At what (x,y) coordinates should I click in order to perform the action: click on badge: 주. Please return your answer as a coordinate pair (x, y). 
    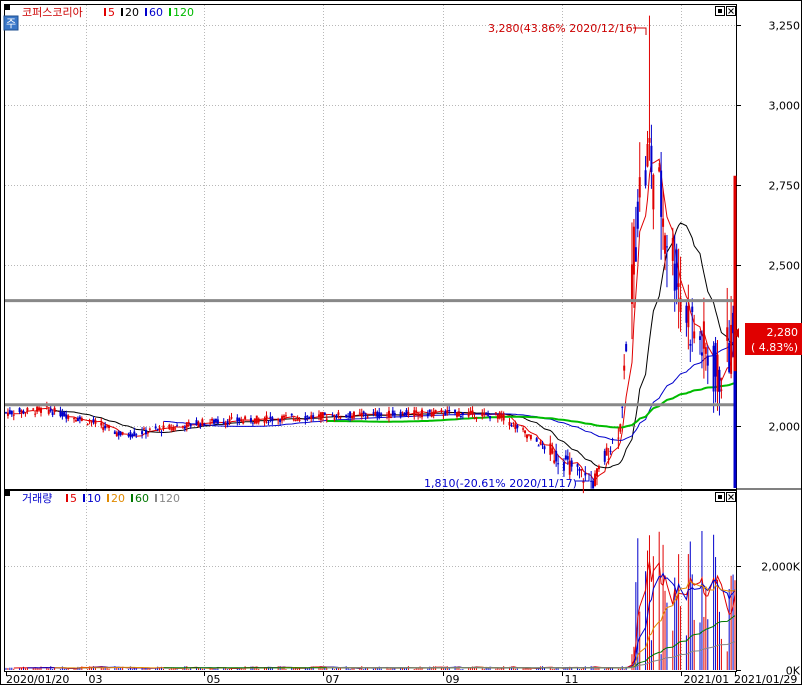
    Looking at the image, I should click on (11, 23).